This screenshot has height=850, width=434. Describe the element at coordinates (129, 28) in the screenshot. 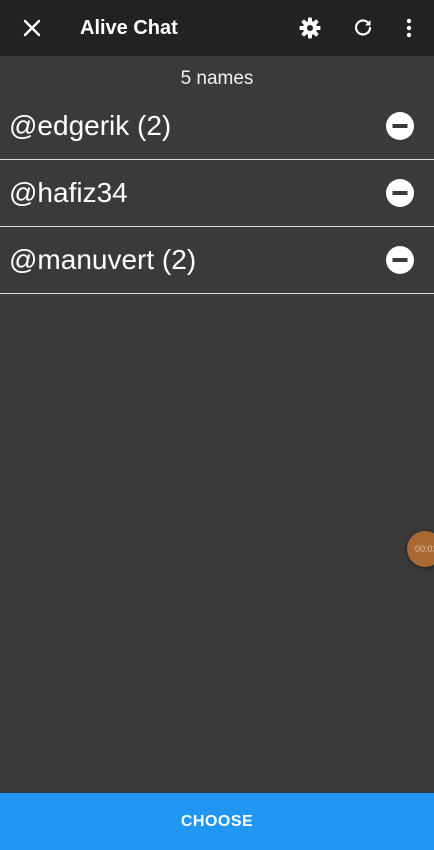

I see `app-title: Alive Chat` at that location.